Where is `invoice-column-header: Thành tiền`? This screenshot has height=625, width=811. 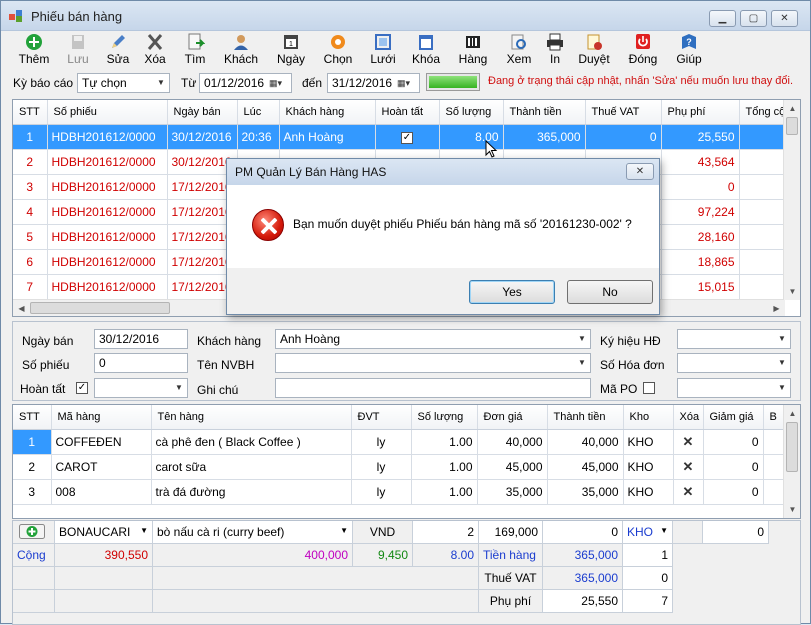 invoice-column-header: Thành tiền is located at coordinates (544, 112).